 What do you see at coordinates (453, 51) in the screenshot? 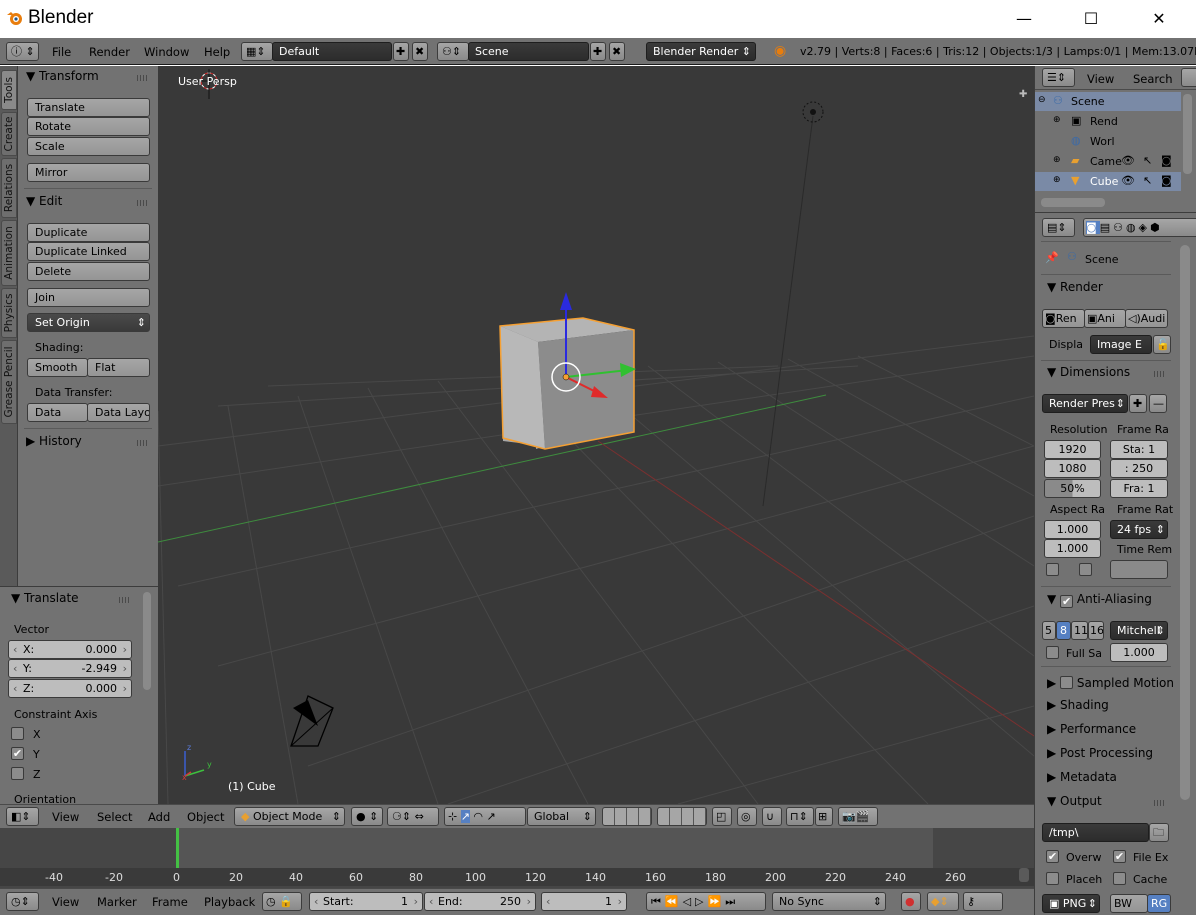
I see `scene-icon-button: ⚇⇕` at bounding box center [453, 51].